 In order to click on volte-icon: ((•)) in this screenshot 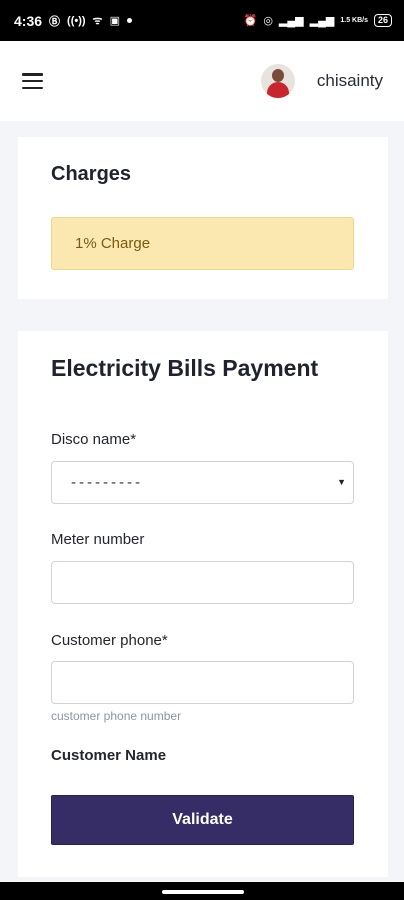, I will do `click(76, 20)`.